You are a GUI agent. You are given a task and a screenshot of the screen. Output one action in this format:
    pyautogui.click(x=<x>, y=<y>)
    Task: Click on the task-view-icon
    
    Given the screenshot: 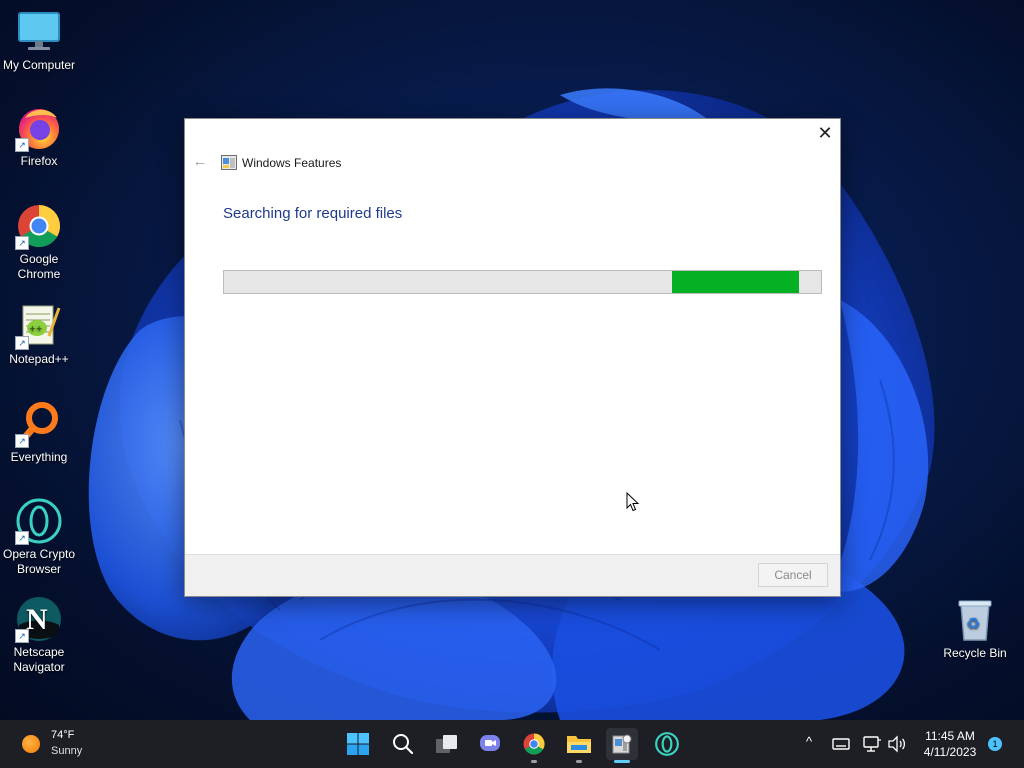 What is the action you would take?
    pyautogui.click(x=446, y=744)
    